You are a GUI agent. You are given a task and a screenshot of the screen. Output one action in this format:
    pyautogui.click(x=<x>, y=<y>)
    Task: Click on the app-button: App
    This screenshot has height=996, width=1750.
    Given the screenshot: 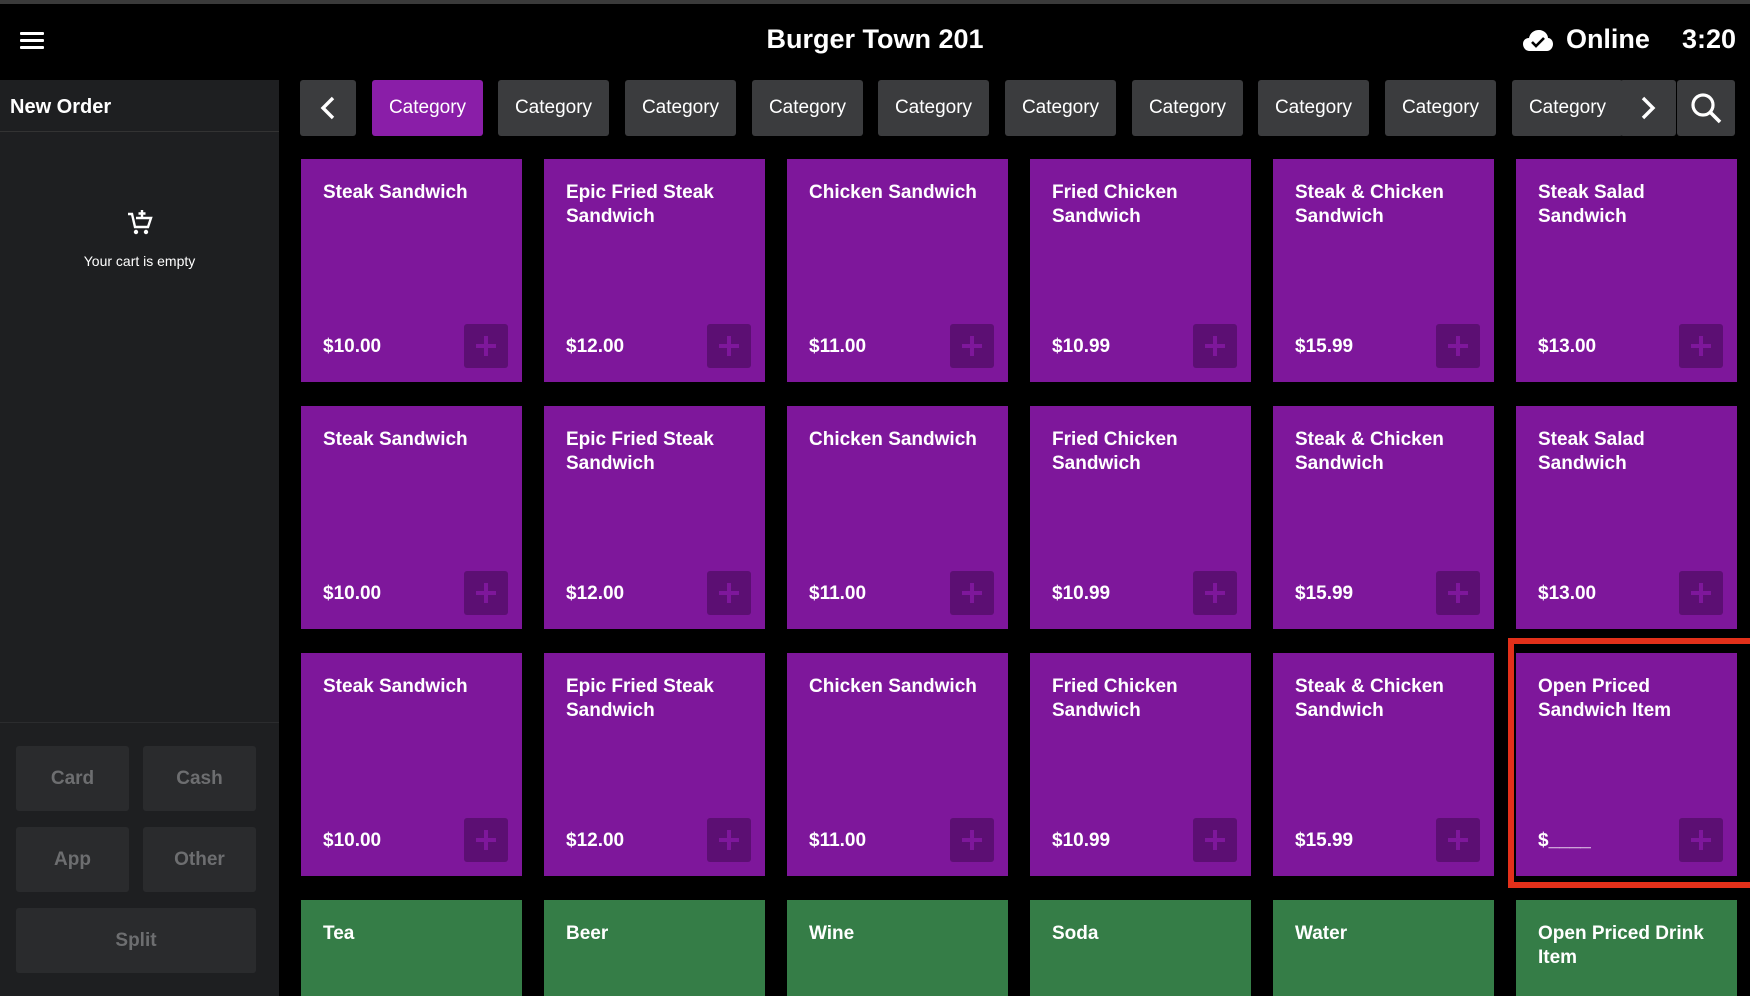 What is the action you would take?
    pyautogui.click(x=72, y=859)
    